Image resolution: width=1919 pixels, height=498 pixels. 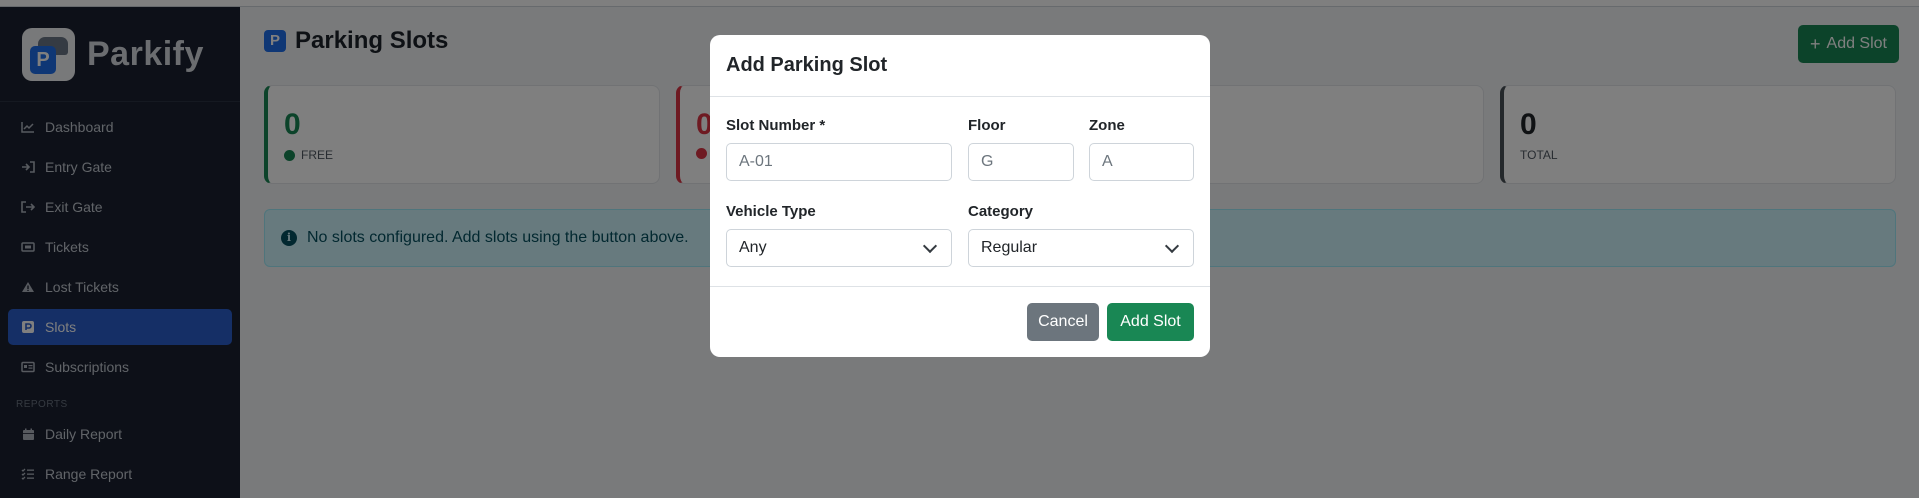 I want to click on zone-group: Zone A, so click(x=1141, y=149).